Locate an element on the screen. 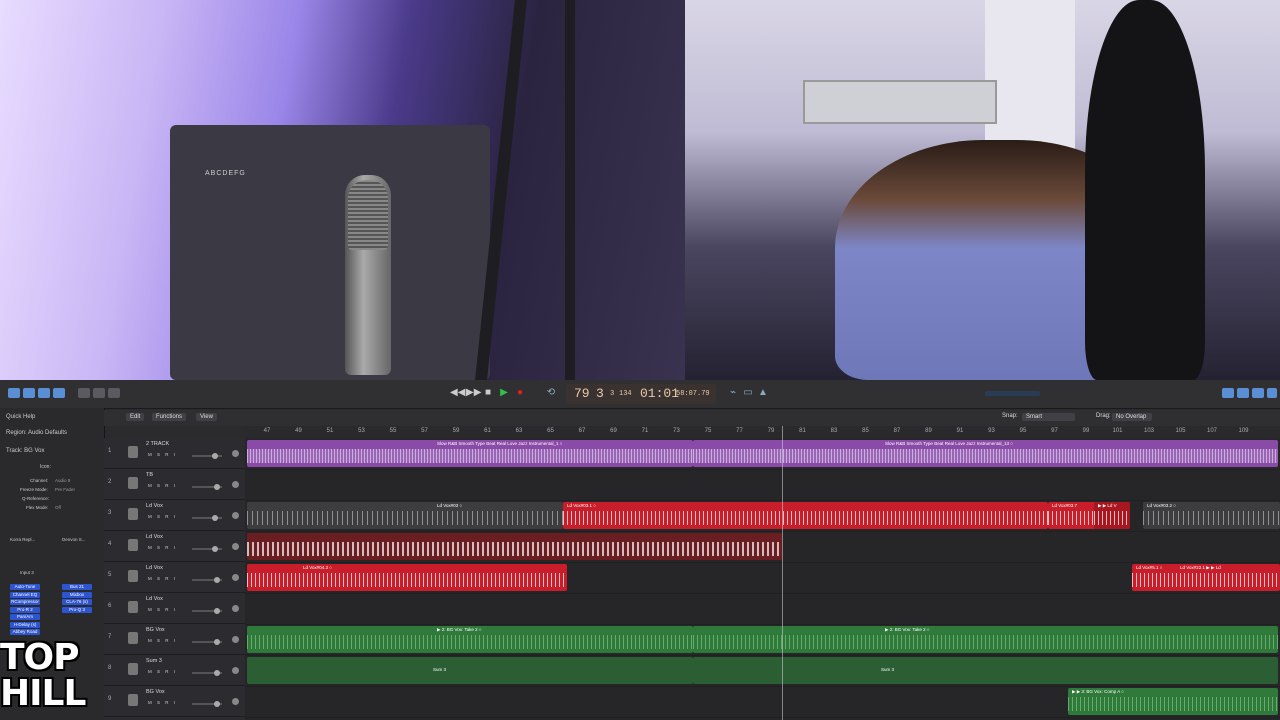  region-bg-vox-take-2: ▶ 2: BG Vox: Take 2 ○ is located at coordinates (985, 639).